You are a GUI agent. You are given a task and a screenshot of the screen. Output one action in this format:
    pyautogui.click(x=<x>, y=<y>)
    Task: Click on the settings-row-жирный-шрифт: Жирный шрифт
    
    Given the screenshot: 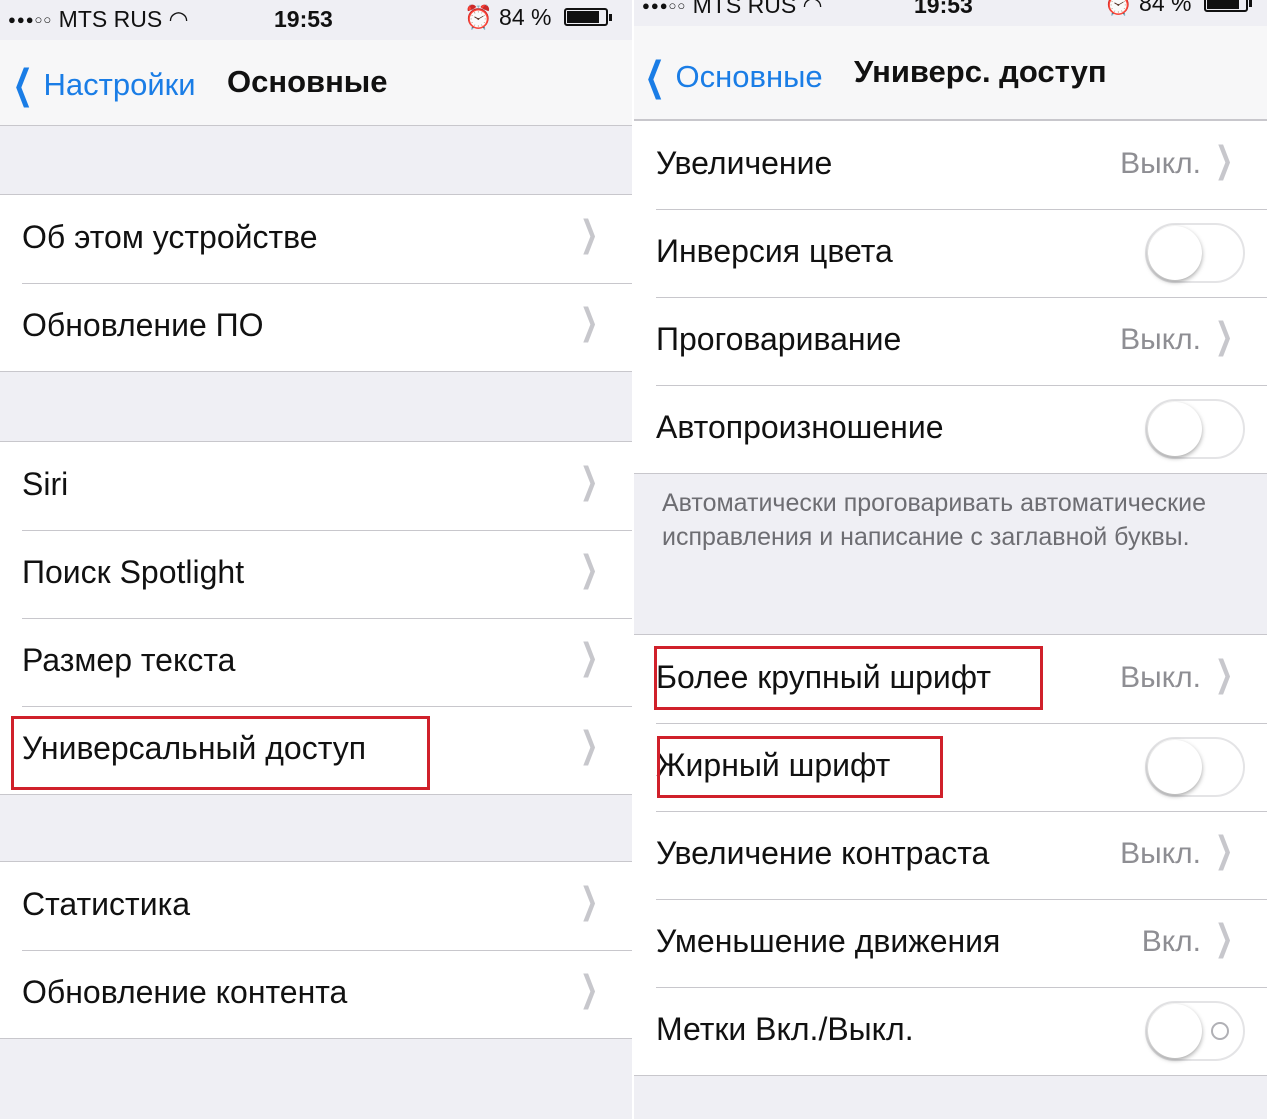 What is the action you would take?
    pyautogui.click(x=950, y=767)
    